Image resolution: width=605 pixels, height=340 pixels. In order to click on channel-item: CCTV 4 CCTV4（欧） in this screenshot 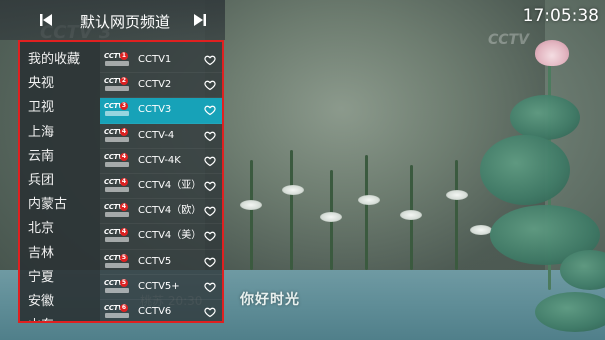, I will do `click(161, 212)`.